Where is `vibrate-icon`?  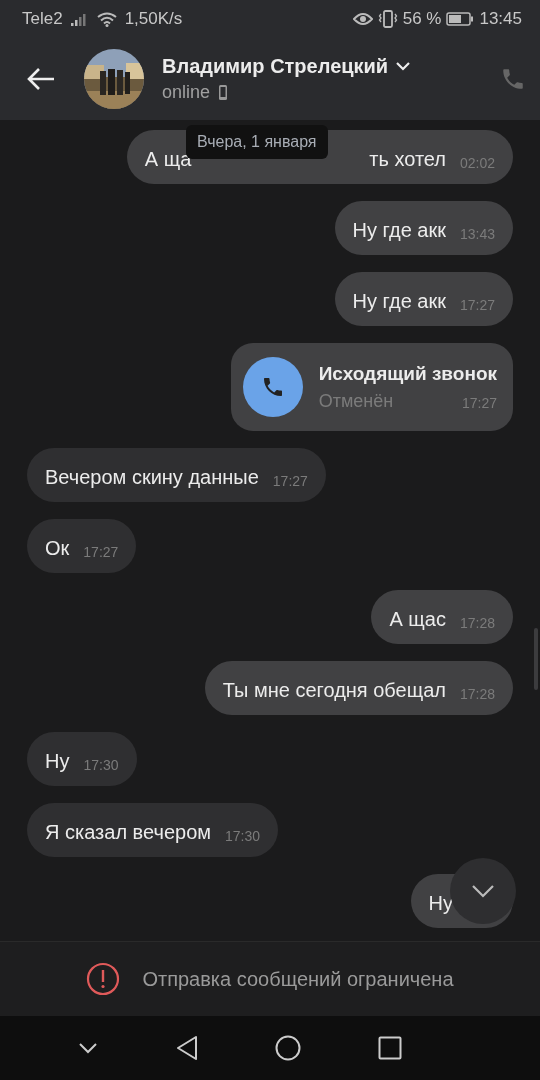
vibrate-icon is located at coordinates (387, 19).